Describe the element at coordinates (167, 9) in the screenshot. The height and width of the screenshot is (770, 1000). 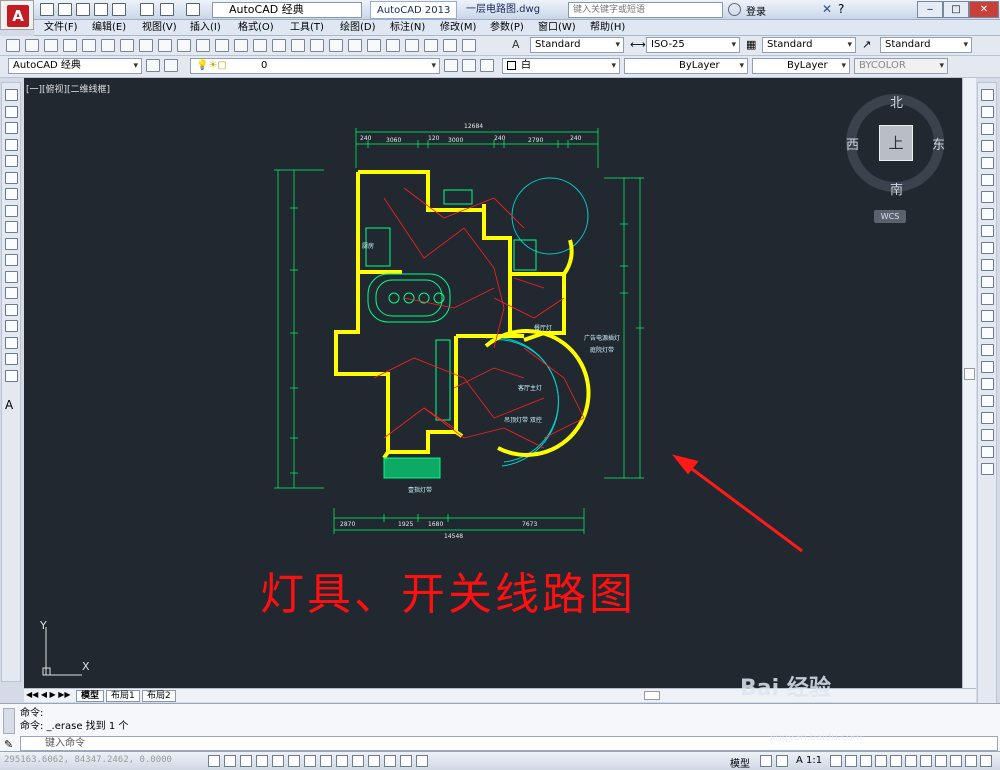
I see `undo-icon` at that location.